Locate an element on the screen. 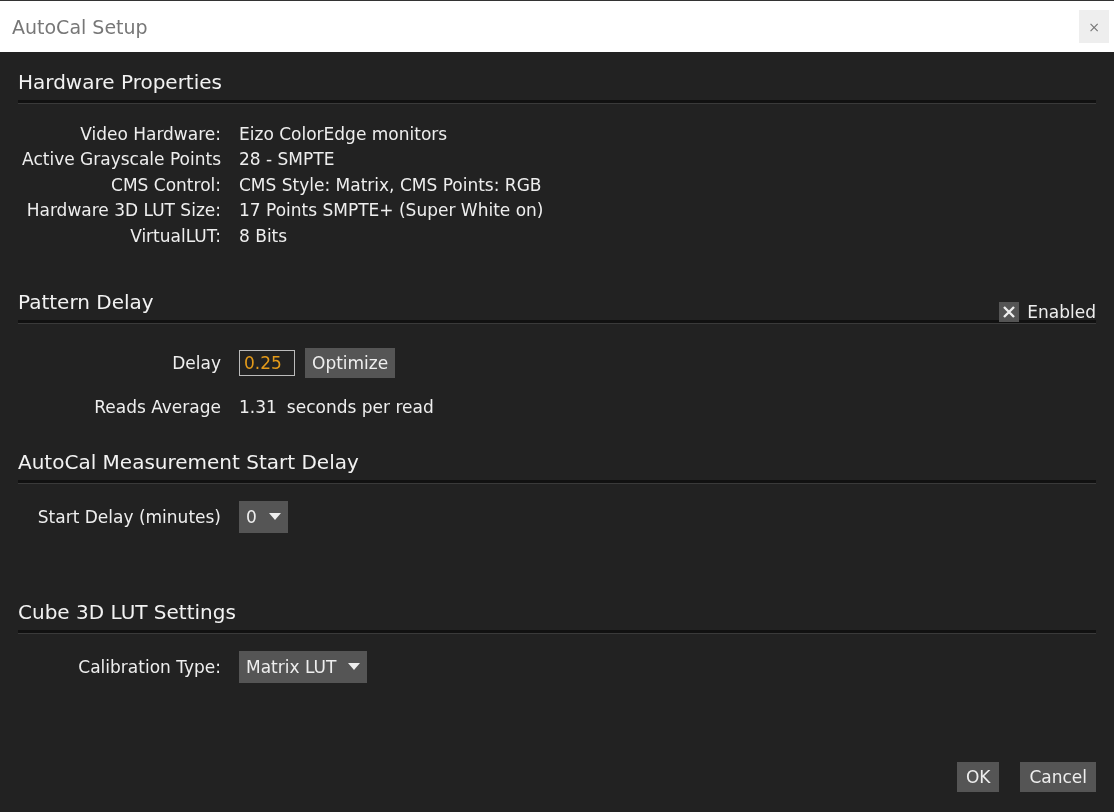 The height and width of the screenshot is (812, 1114). field-label: VirtualLUT: is located at coordinates (175, 235).